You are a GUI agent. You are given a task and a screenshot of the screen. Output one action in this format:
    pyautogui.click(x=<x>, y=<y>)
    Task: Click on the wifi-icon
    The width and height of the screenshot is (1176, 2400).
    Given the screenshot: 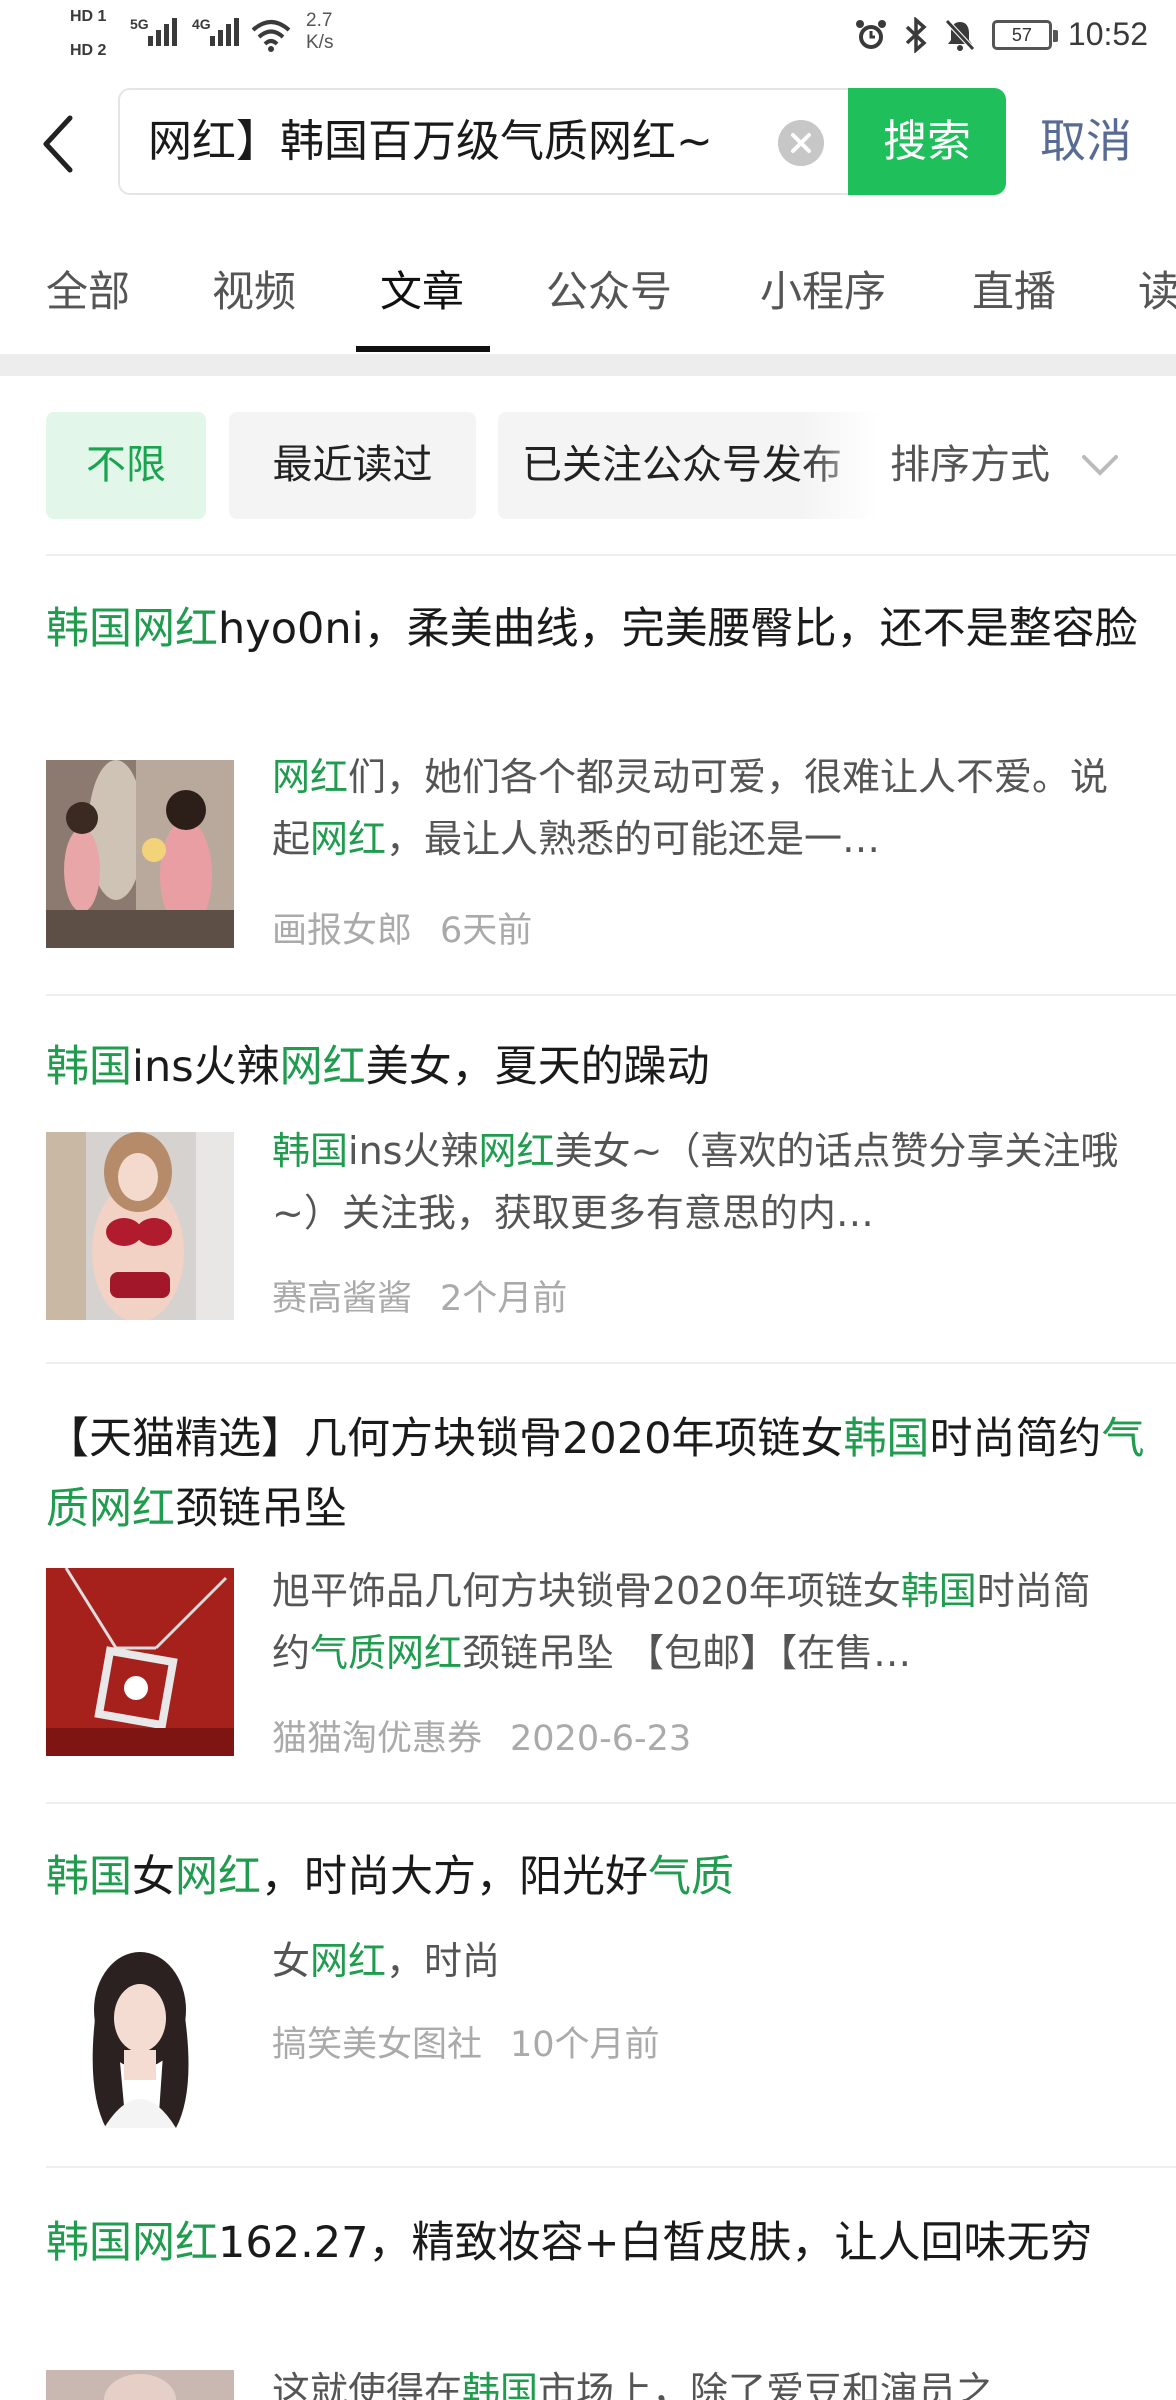 What is the action you would take?
    pyautogui.click(x=271, y=36)
    